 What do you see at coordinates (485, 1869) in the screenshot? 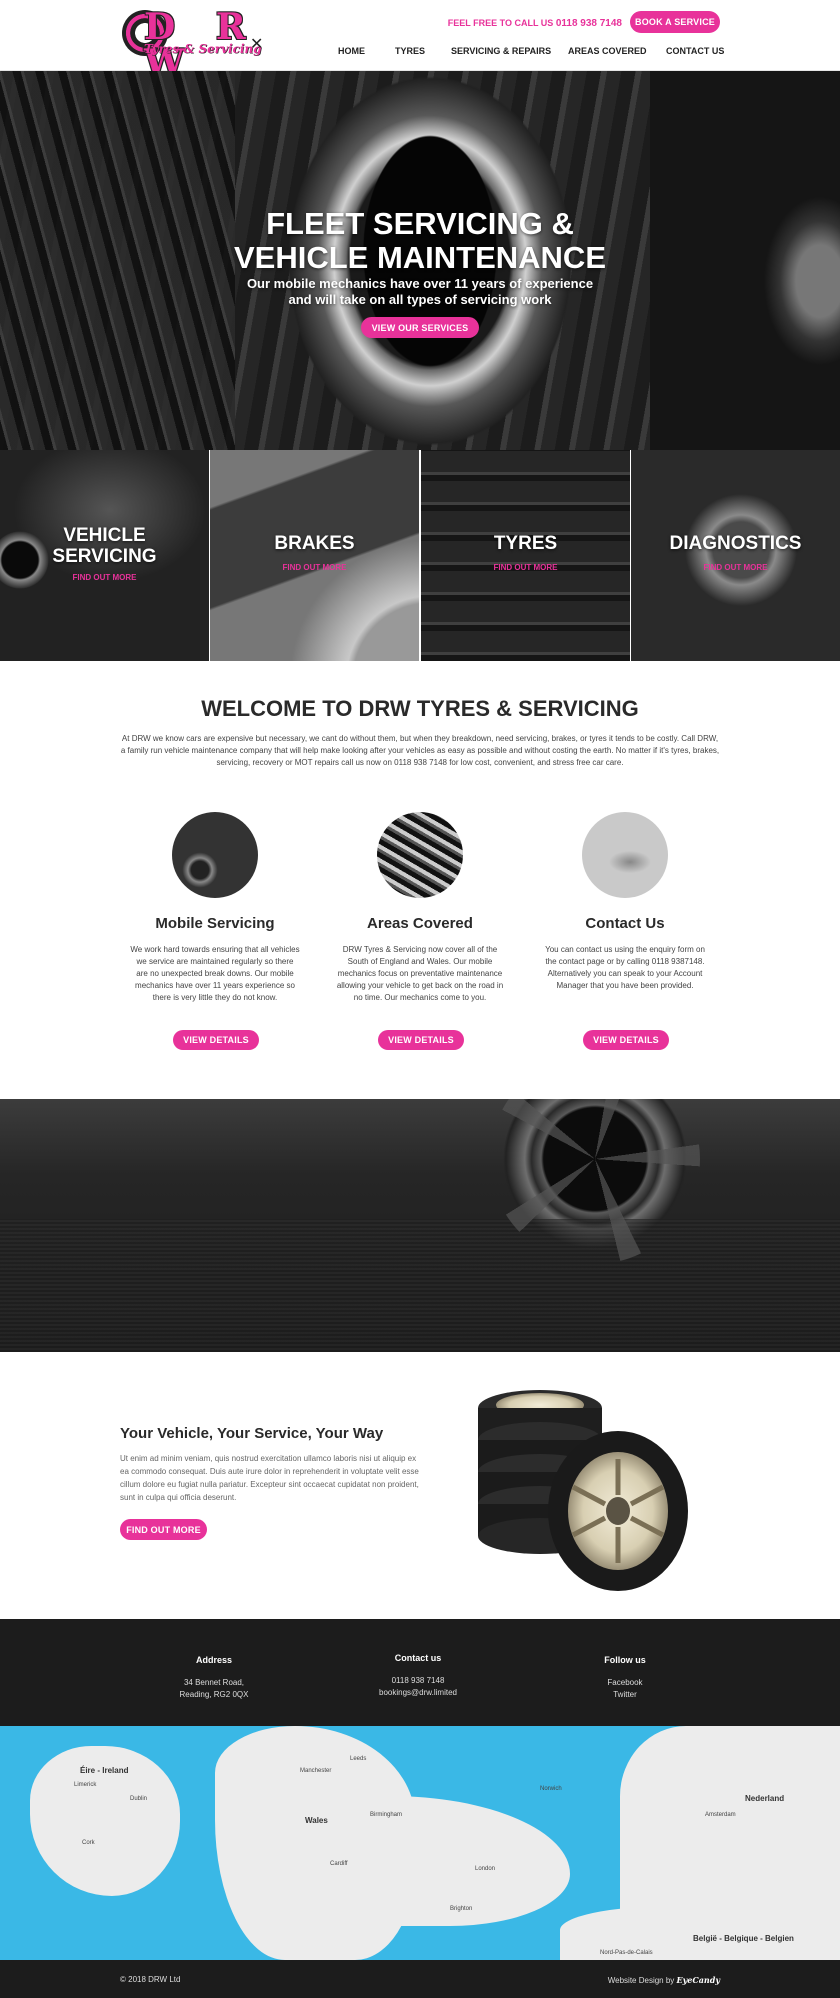
I see `map-label-london: London` at bounding box center [485, 1869].